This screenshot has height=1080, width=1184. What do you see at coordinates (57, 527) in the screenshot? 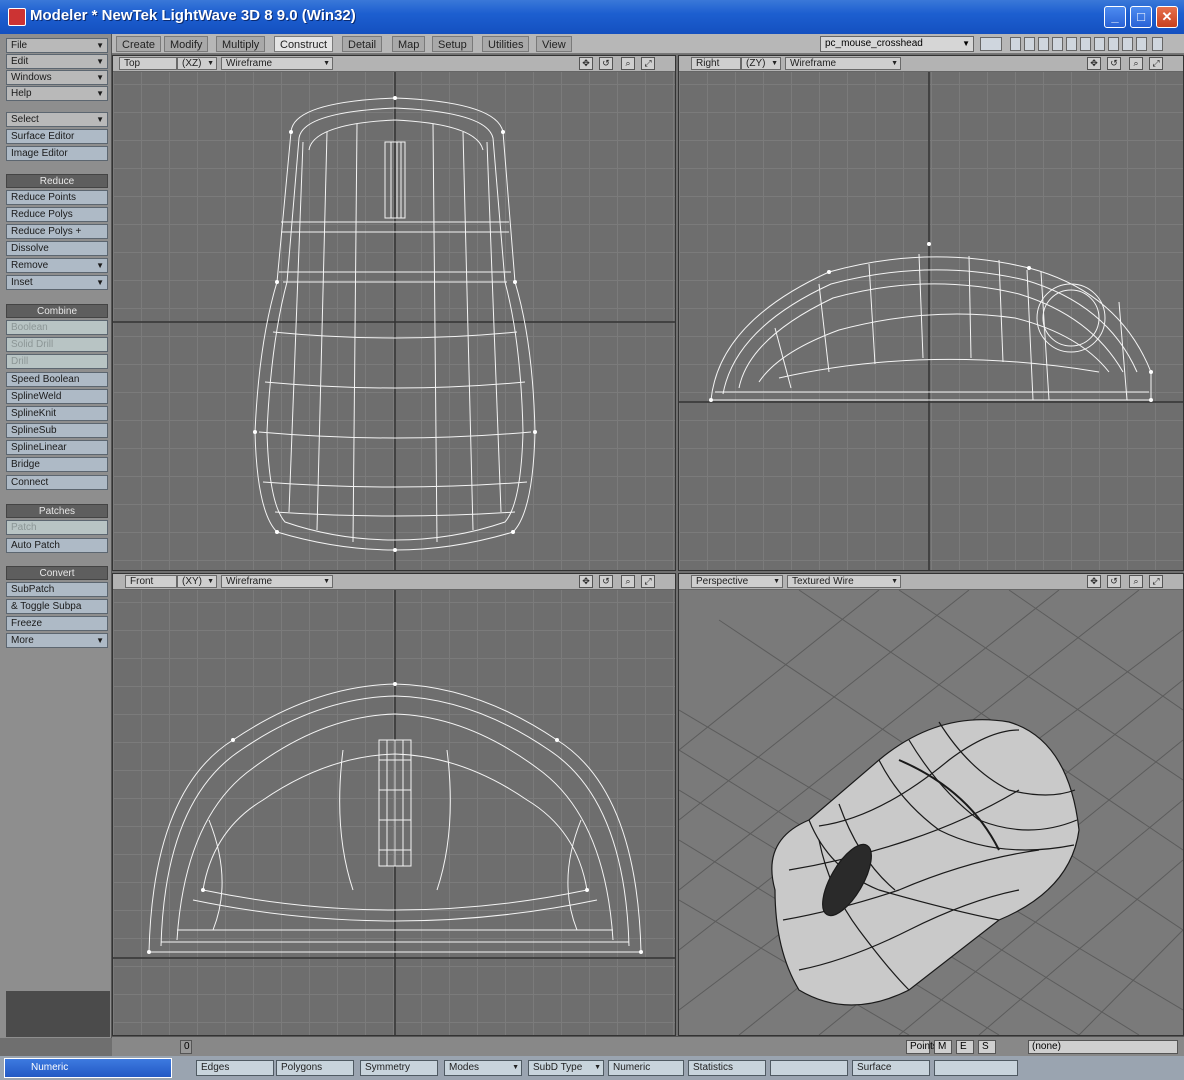
I see `patch-button: Patch` at bounding box center [57, 527].